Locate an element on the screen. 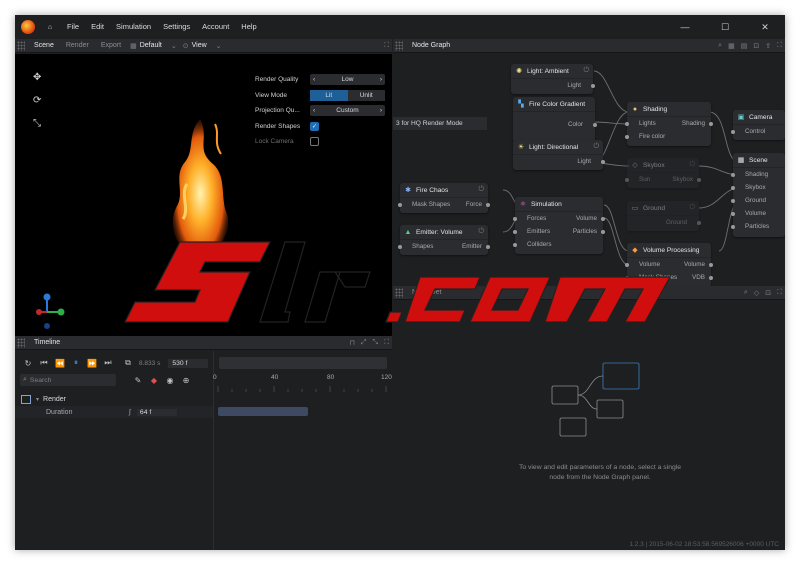  node-light-ambient: ✺ Light: Ambient ⏻ Light is located at coordinates (553, 79).